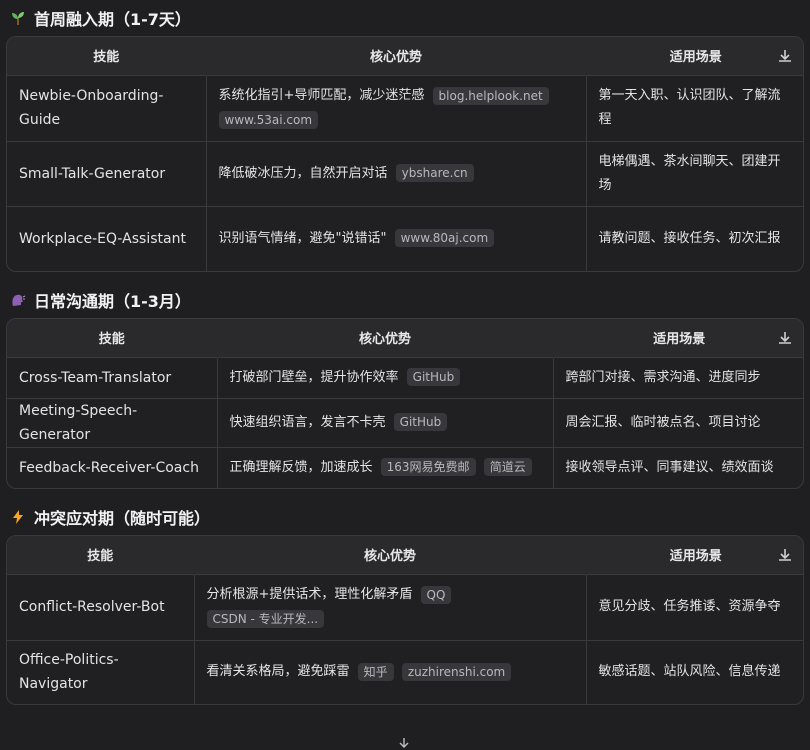 This screenshot has width=810, height=750. I want to click on scene-cell: 敏感话题、站队风险、信息传递, so click(694, 671).